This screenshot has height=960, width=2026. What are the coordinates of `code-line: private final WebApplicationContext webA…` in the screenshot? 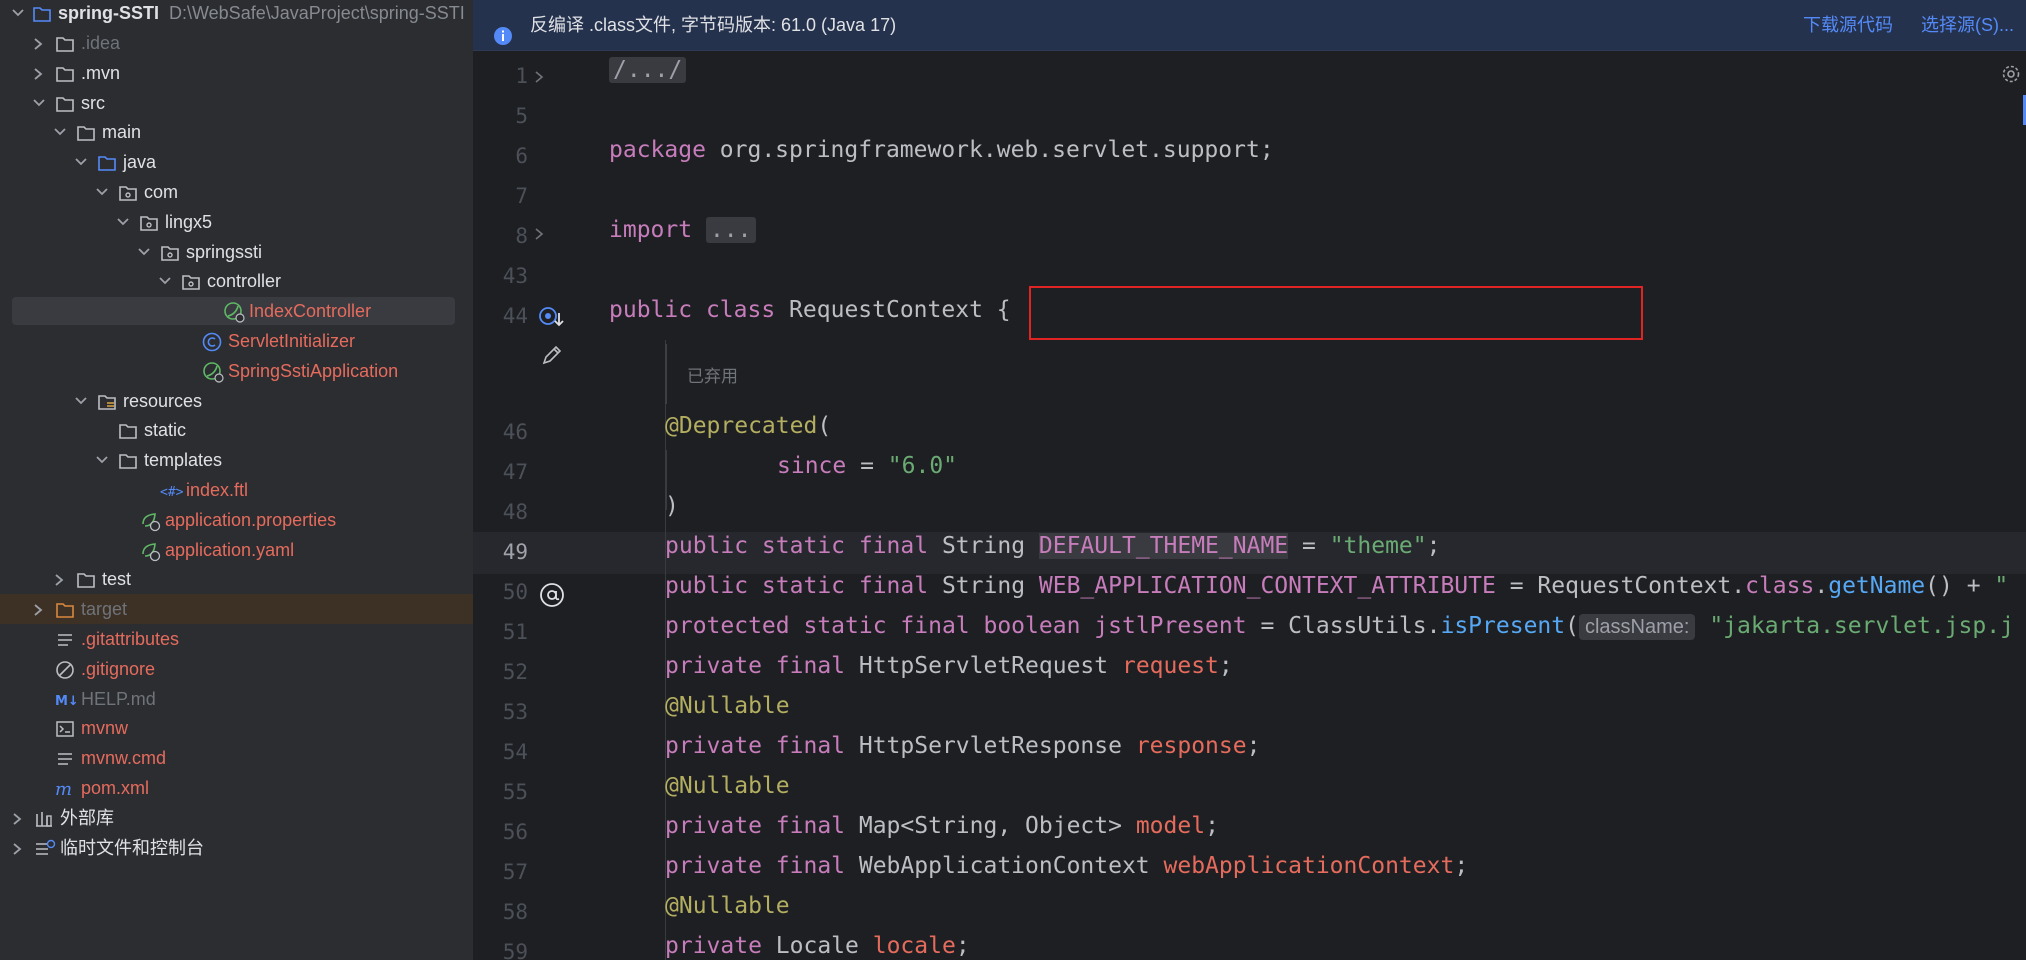 It's located at (1066, 866).